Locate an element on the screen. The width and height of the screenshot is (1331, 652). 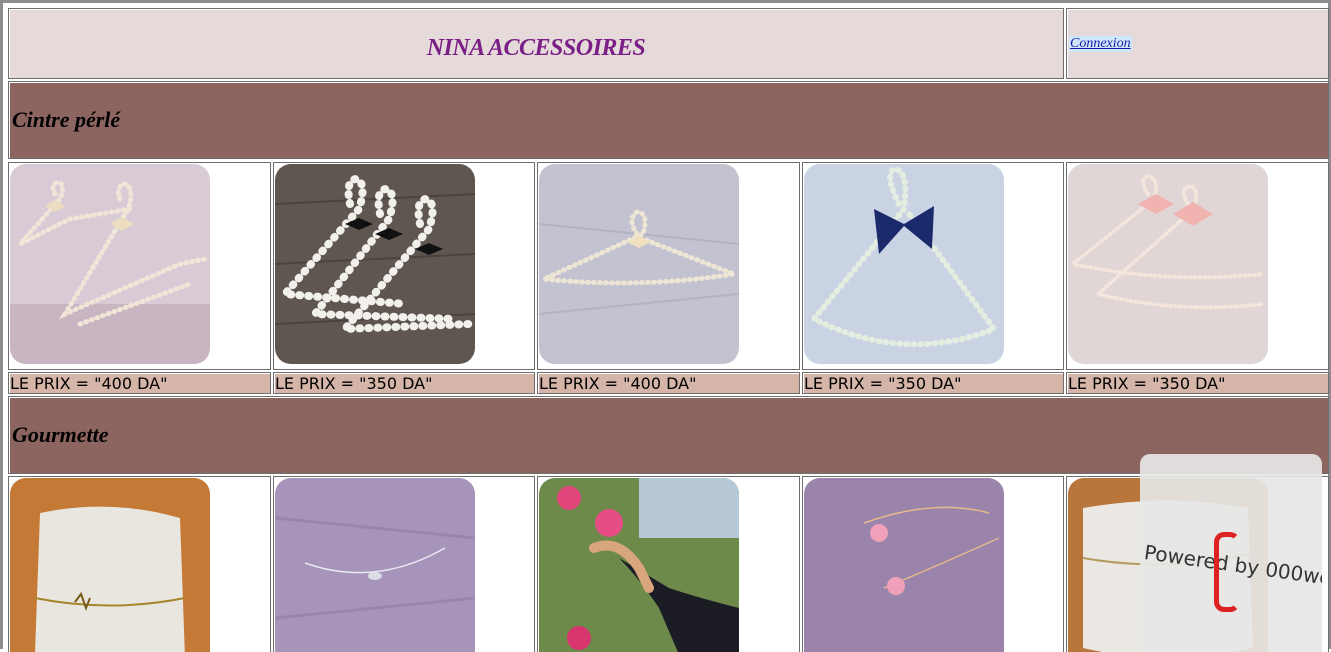
section-header-cintre: Cintre pérlé is located at coordinates (668, 120).